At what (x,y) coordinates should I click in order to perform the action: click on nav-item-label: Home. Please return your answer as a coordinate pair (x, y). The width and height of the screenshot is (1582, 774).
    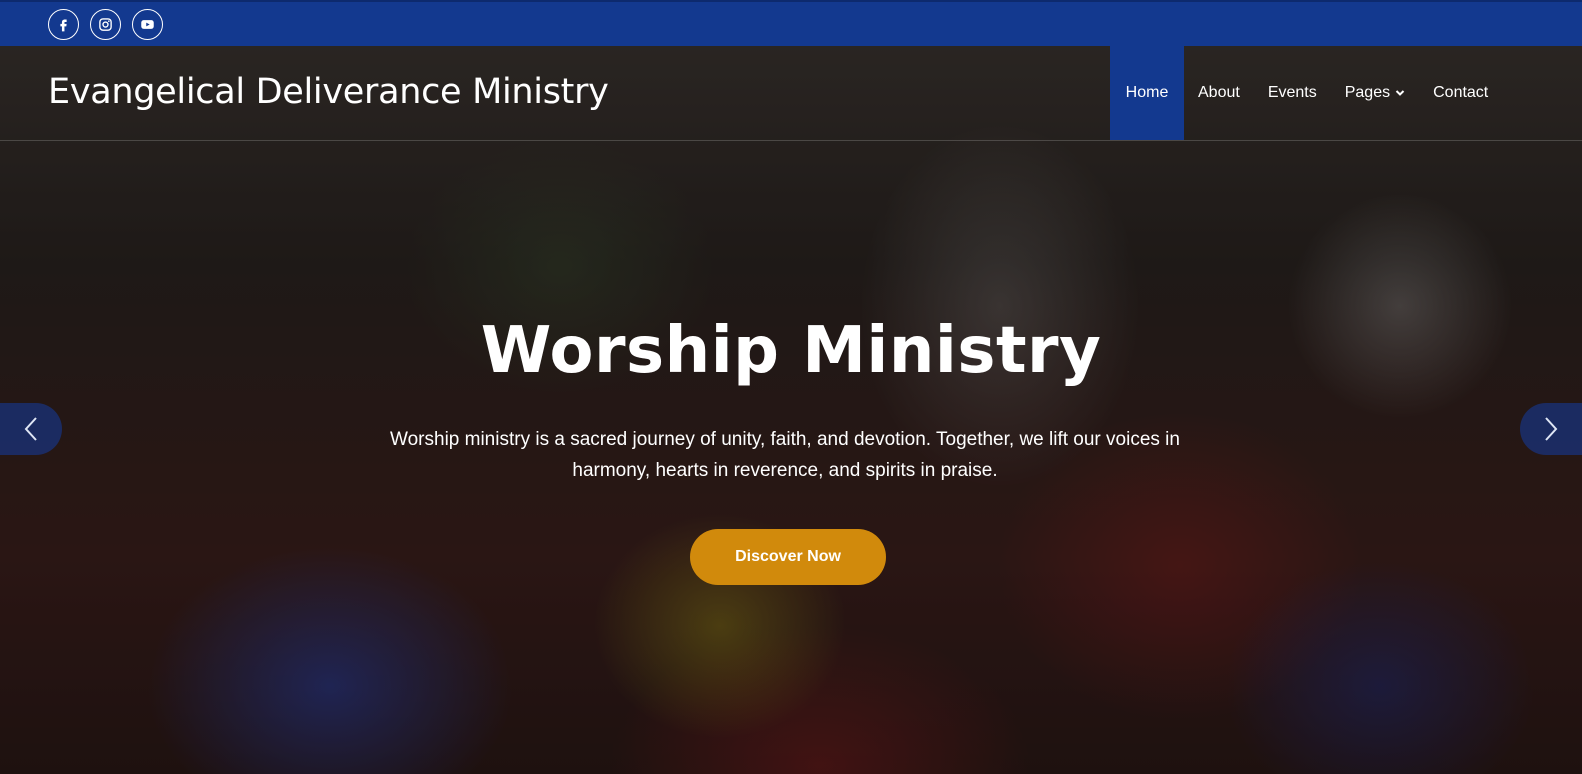
    Looking at the image, I should click on (1147, 92).